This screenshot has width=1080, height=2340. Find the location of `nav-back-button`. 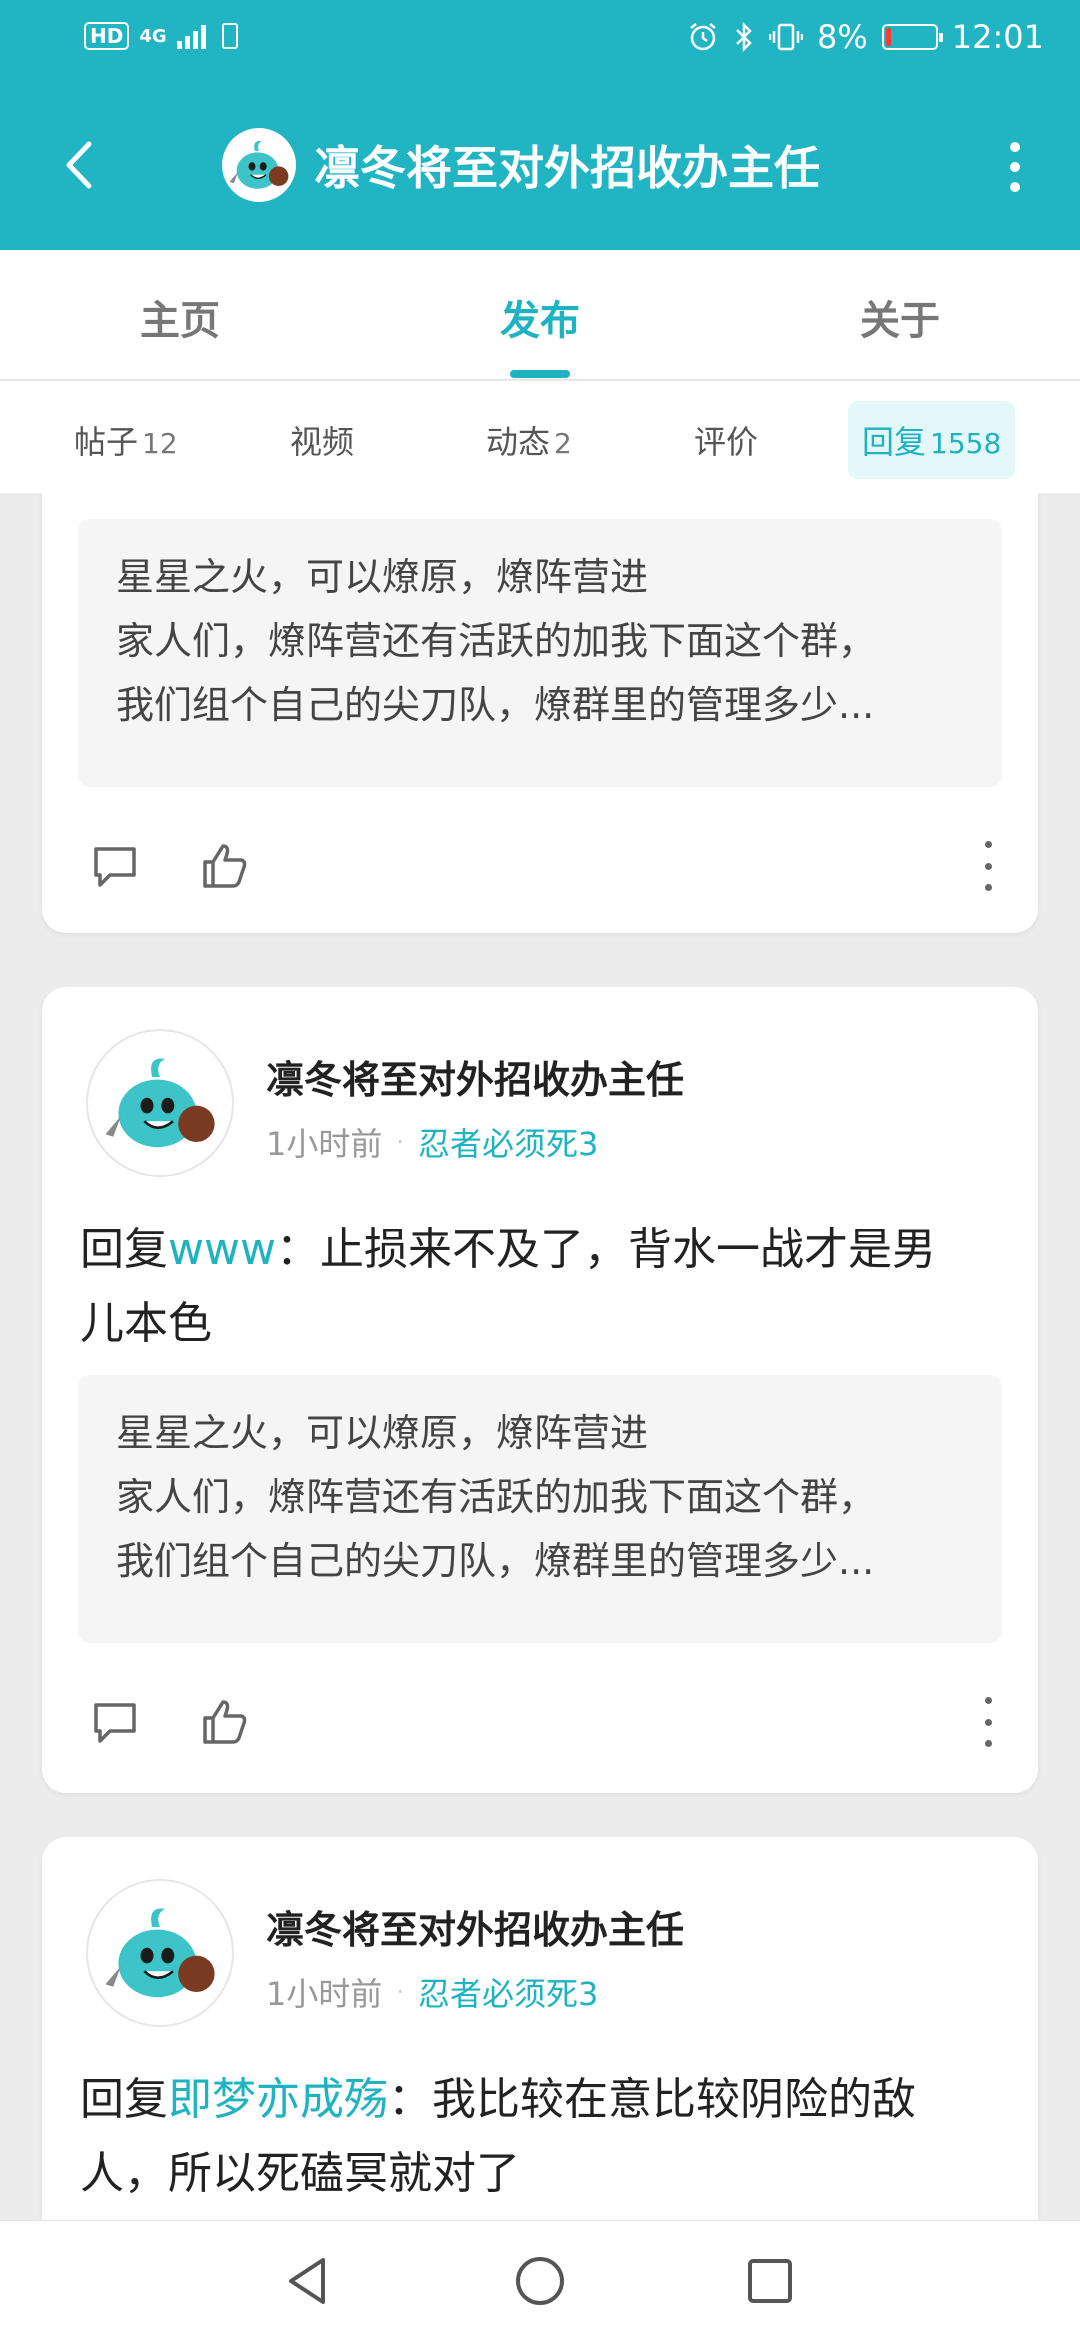

nav-back-button is located at coordinates (308, 2281).